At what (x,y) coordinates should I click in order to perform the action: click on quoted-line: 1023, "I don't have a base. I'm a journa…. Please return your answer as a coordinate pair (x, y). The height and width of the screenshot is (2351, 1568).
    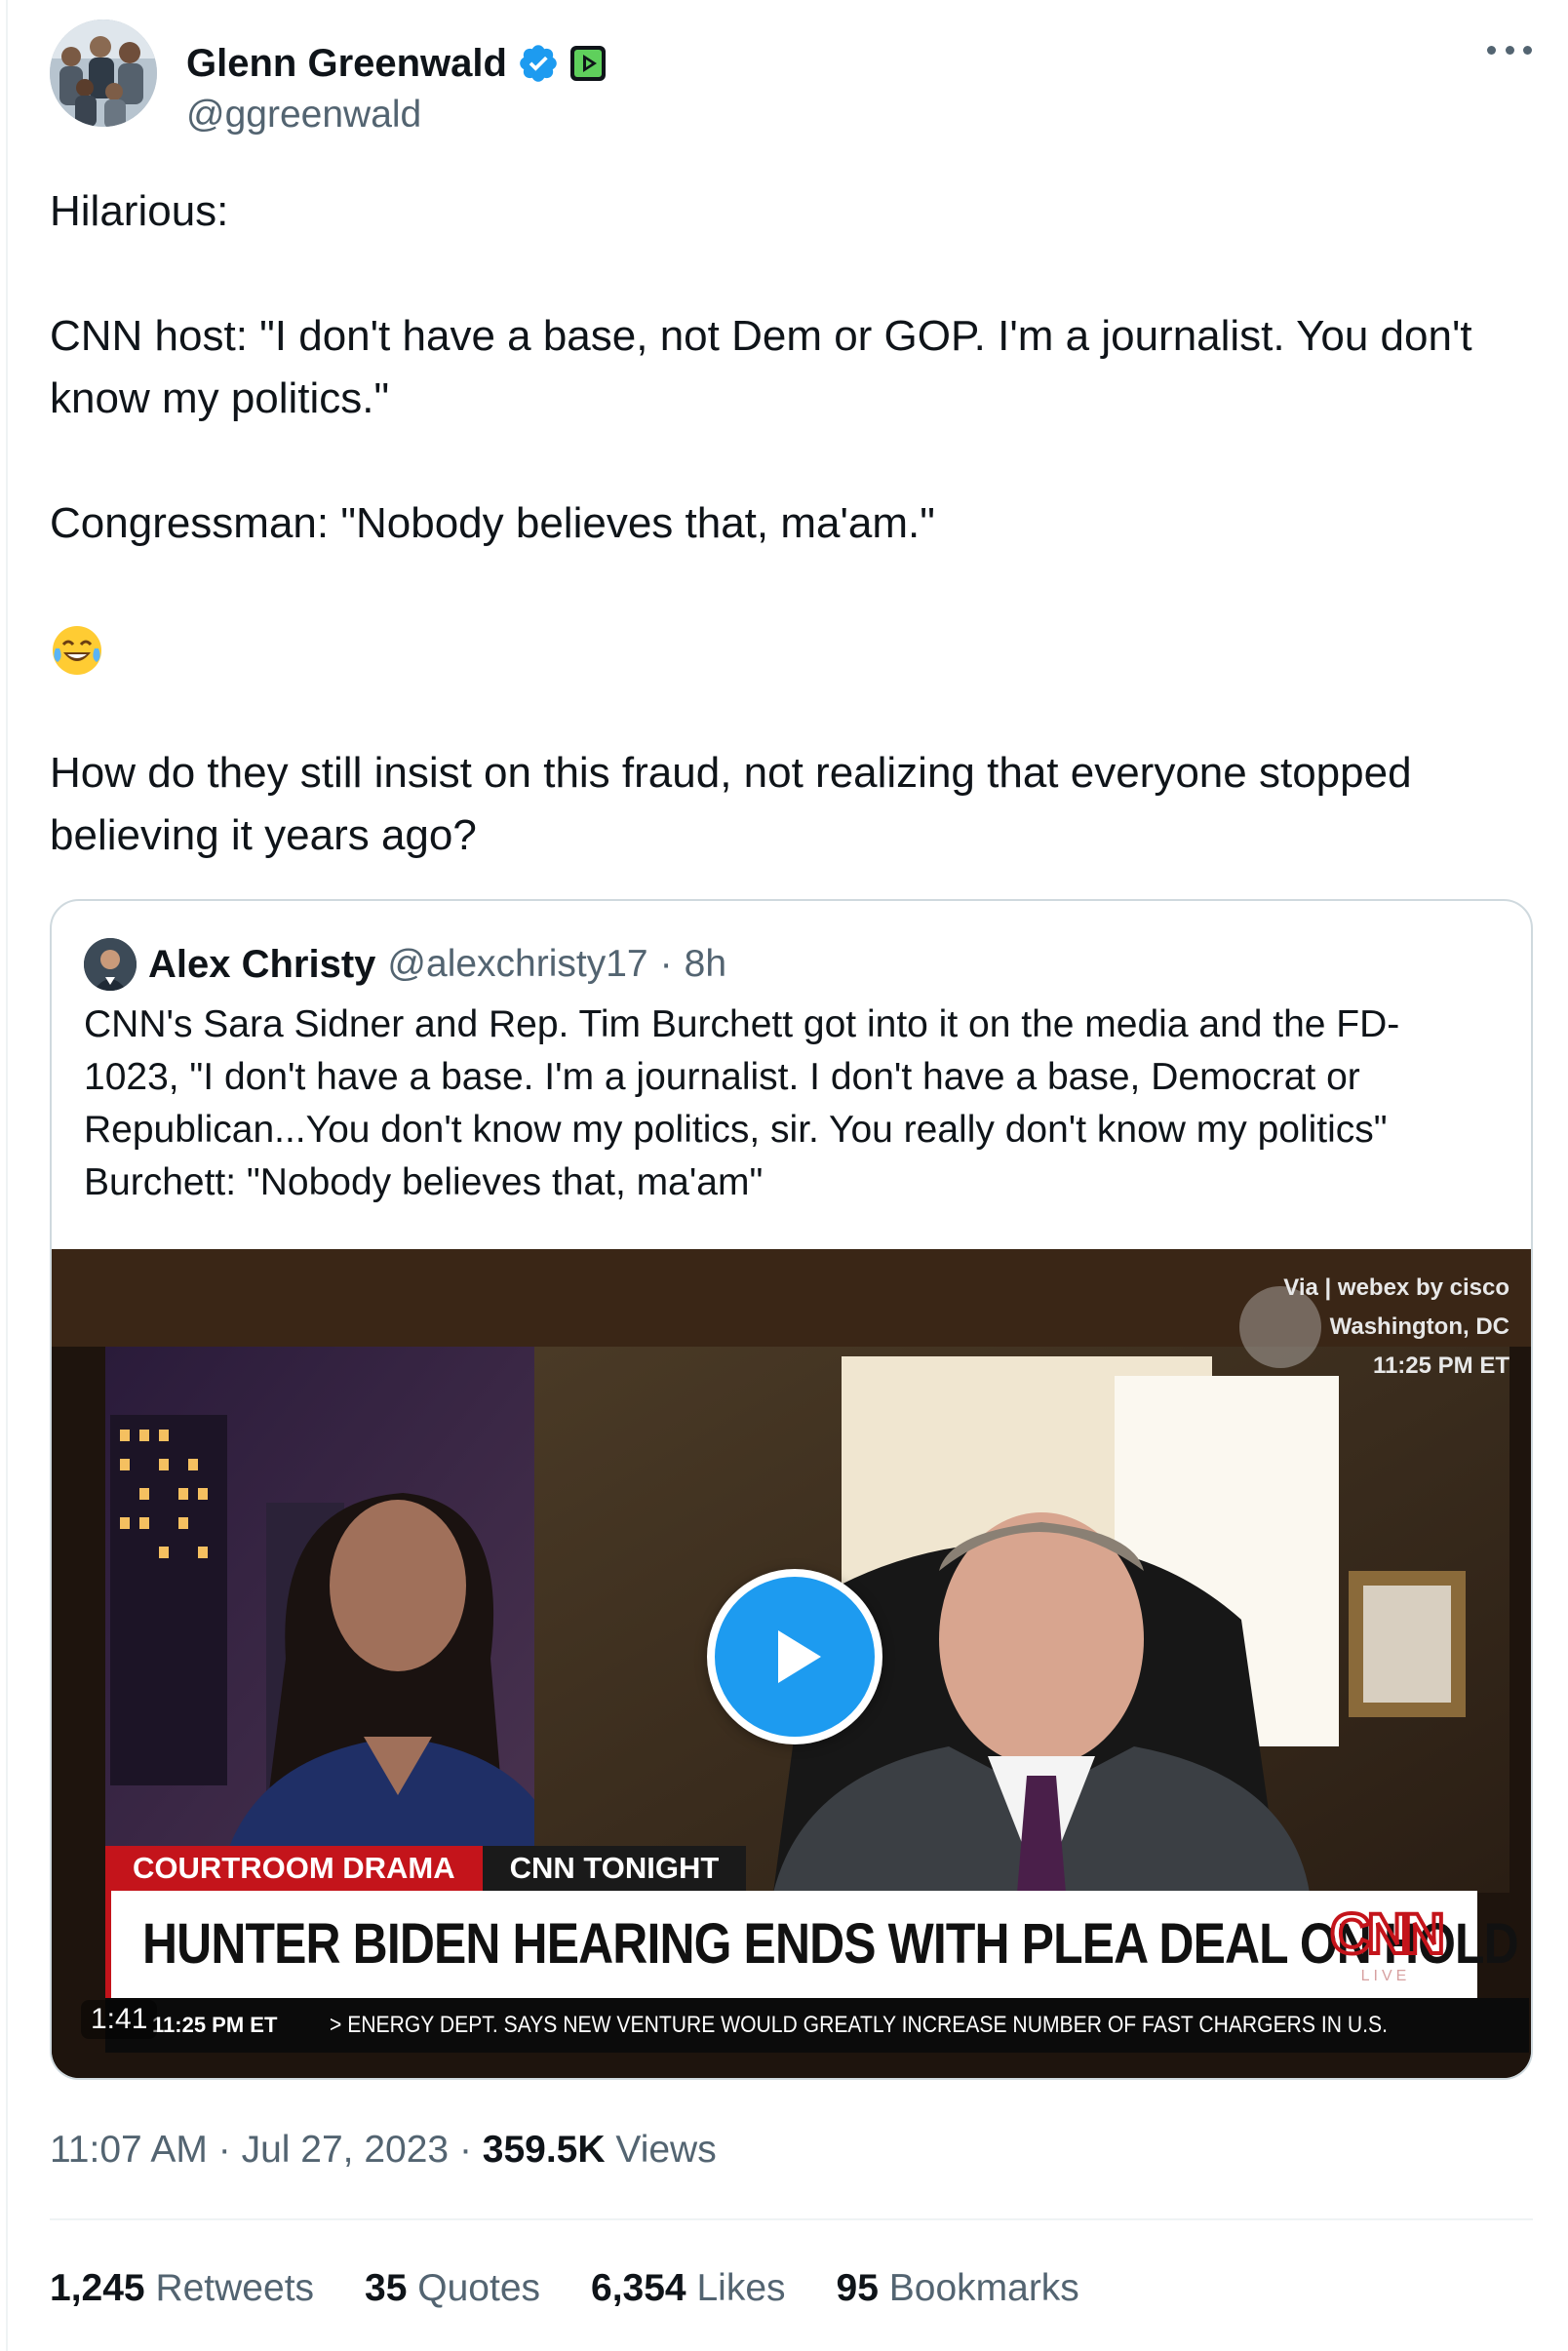
    Looking at the image, I should click on (722, 1077).